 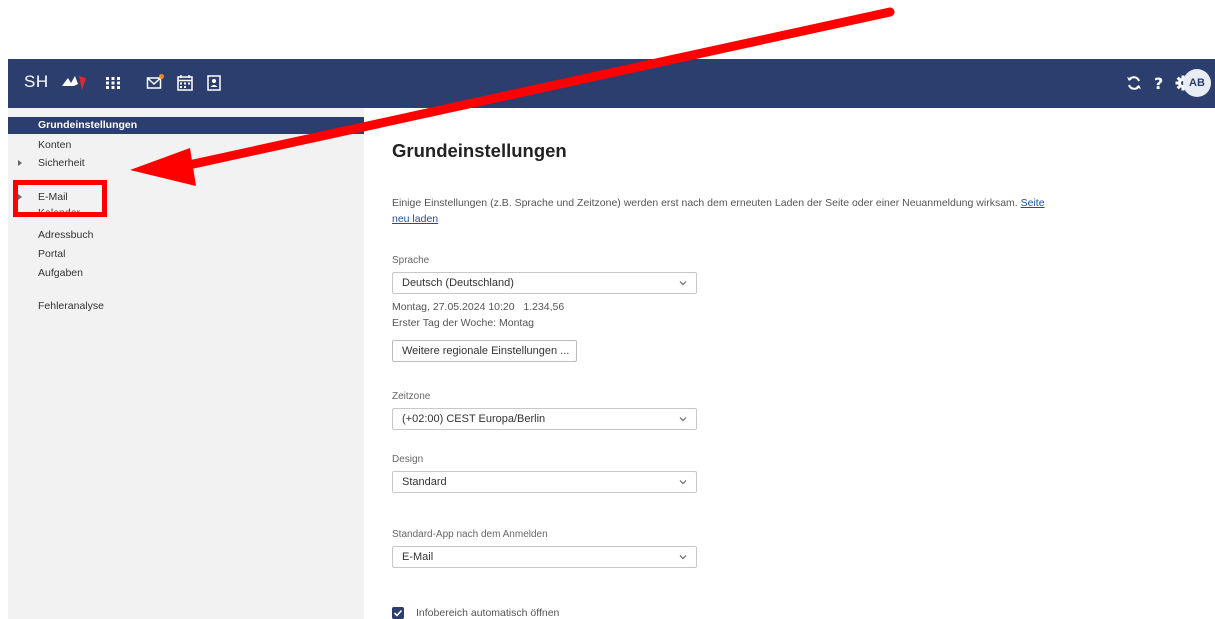 I want to click on locale-sample-text: Montag, 27.05.2024 10:20 1.234,56, so click(x=478, y=307).